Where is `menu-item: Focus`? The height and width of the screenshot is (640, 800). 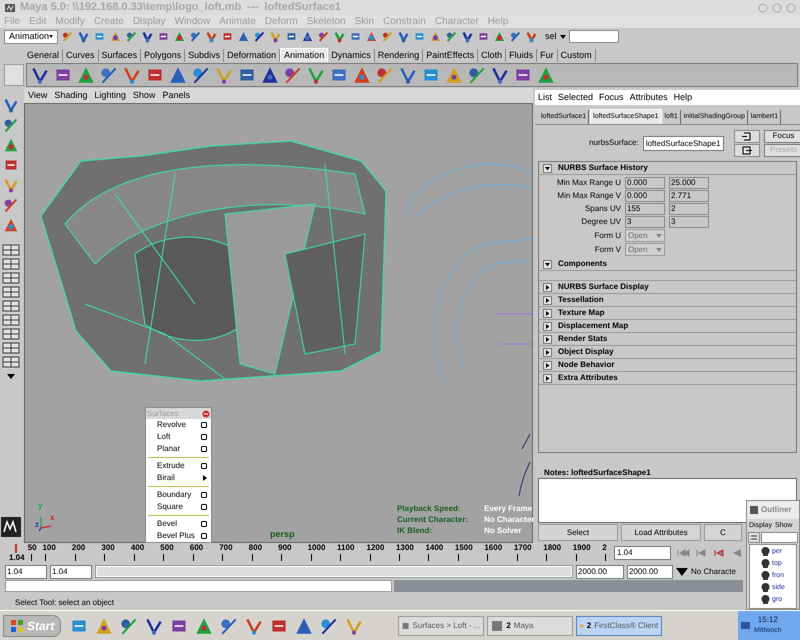 menu-item: Focus is located at coordinates (611, 97).